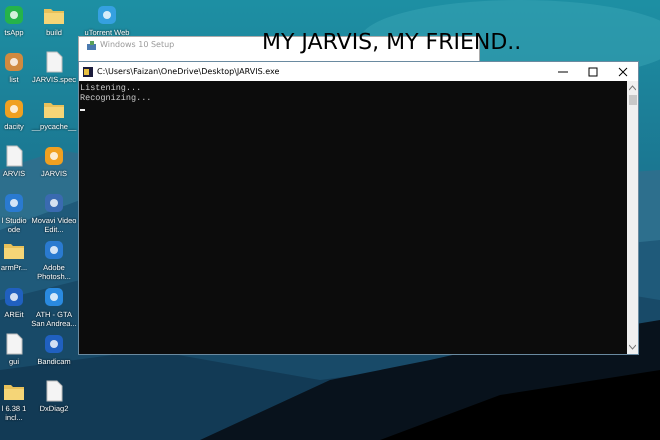  What do you see at coordinates (563, 71) in the screenshot?
I see `minimize-icon` at bounding box center [563, 71].